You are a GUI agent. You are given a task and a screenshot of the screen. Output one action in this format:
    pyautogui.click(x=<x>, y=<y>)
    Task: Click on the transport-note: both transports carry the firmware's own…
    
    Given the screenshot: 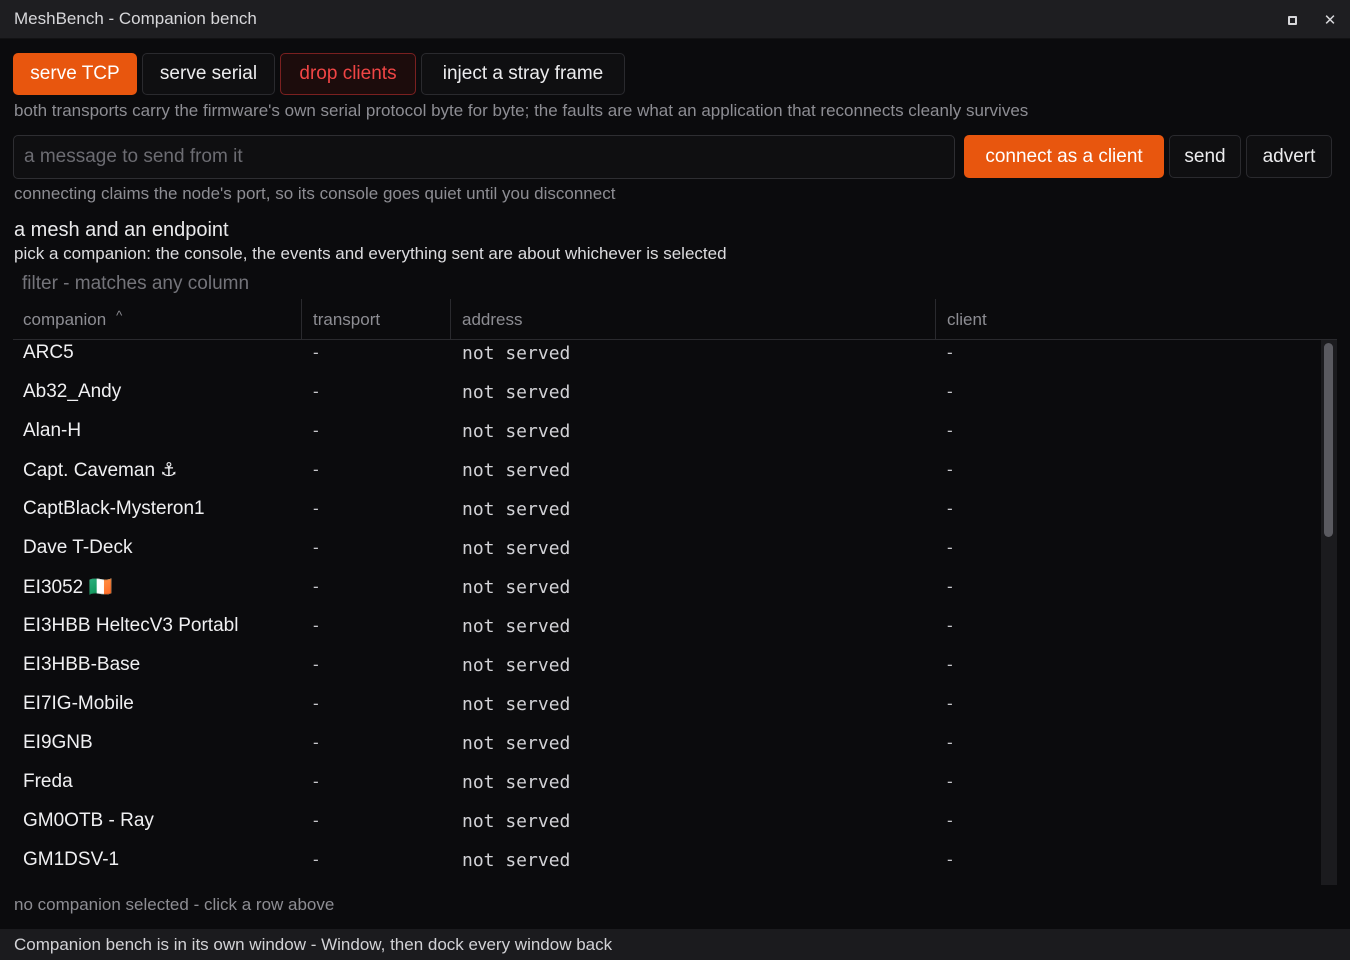 What is the action you would take?
    pyautogui.click(x=521, y=110)
    